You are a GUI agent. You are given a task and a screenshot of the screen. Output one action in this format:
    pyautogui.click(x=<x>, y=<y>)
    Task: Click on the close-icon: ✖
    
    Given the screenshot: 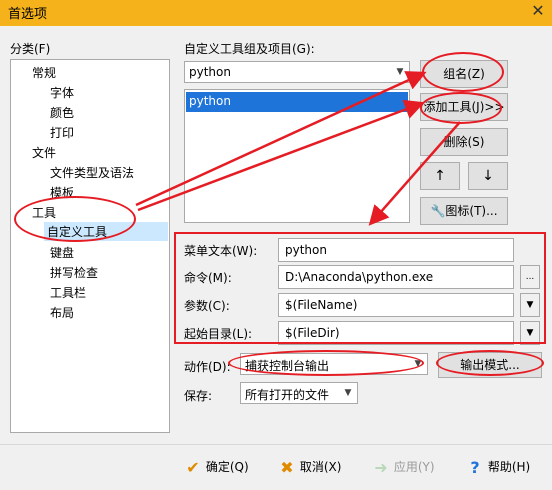 What is the action you would take?
    pyautogui.click(x=287, y=467)
    